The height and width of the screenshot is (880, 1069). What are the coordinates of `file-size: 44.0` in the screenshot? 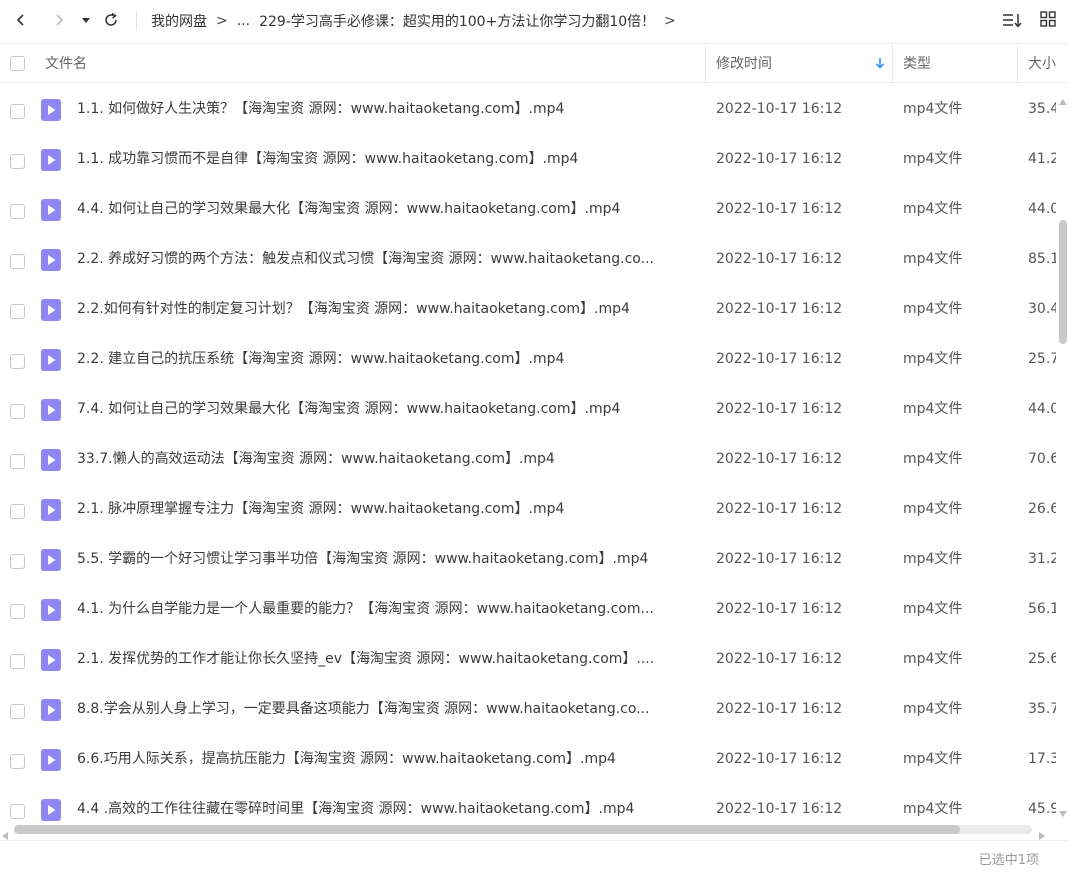 It's located at (1042, 409).